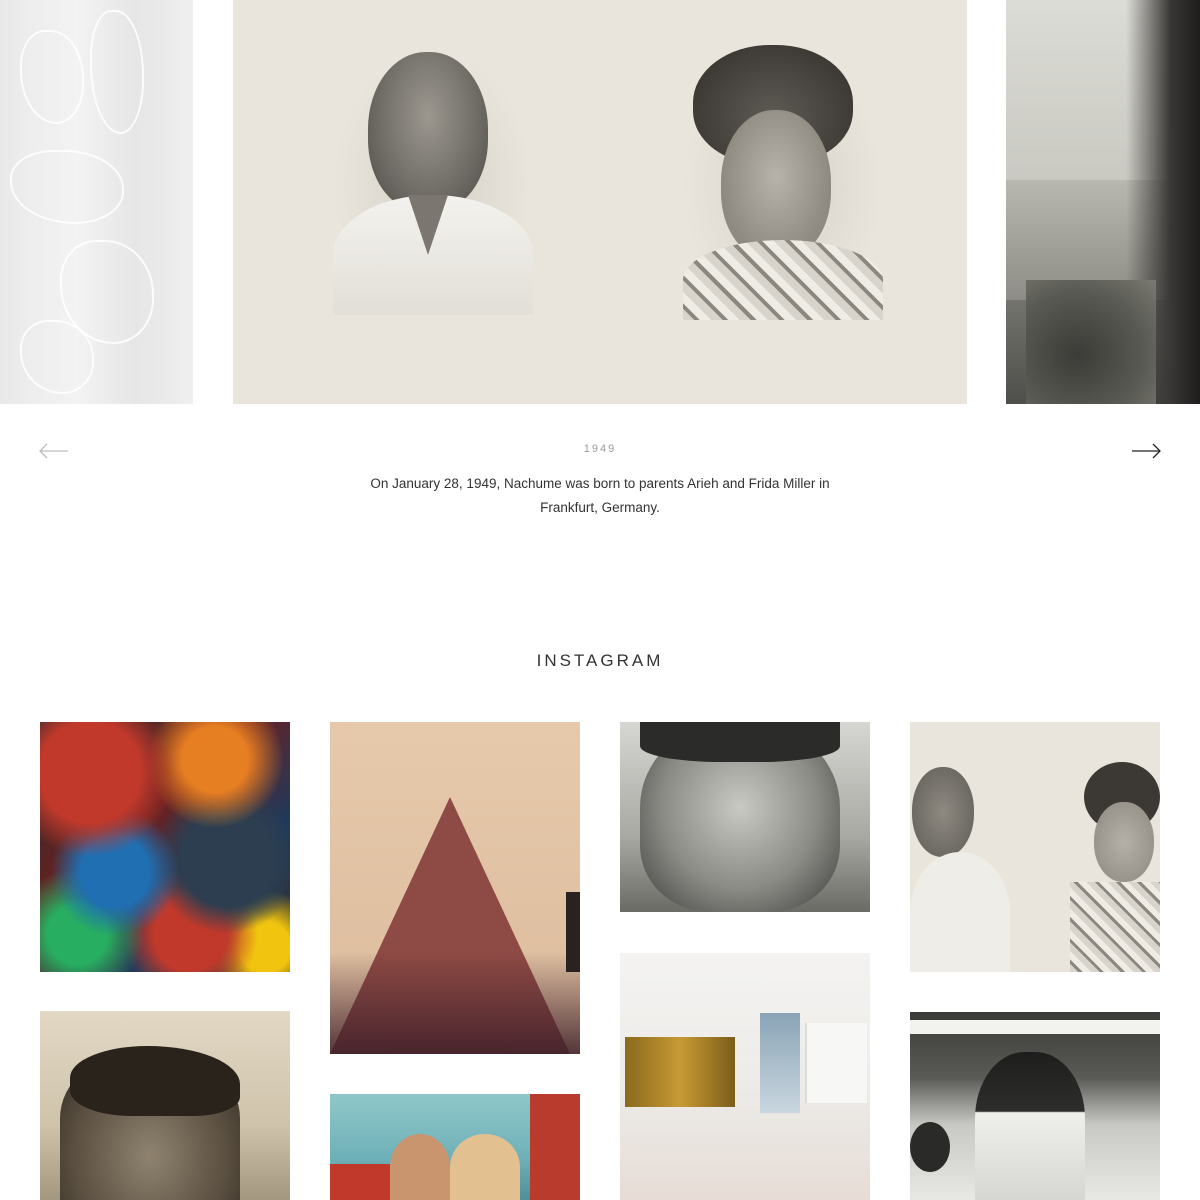 Image resolution: width=1200 pixels, height=1200 pixels. I want to click on portrait-mother, so click(783, 180).